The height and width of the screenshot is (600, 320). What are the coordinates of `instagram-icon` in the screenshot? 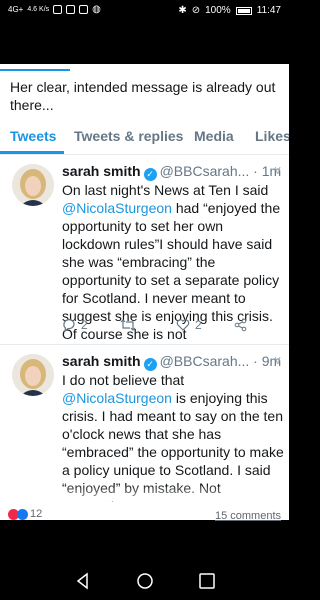 It's located at (84, 9).